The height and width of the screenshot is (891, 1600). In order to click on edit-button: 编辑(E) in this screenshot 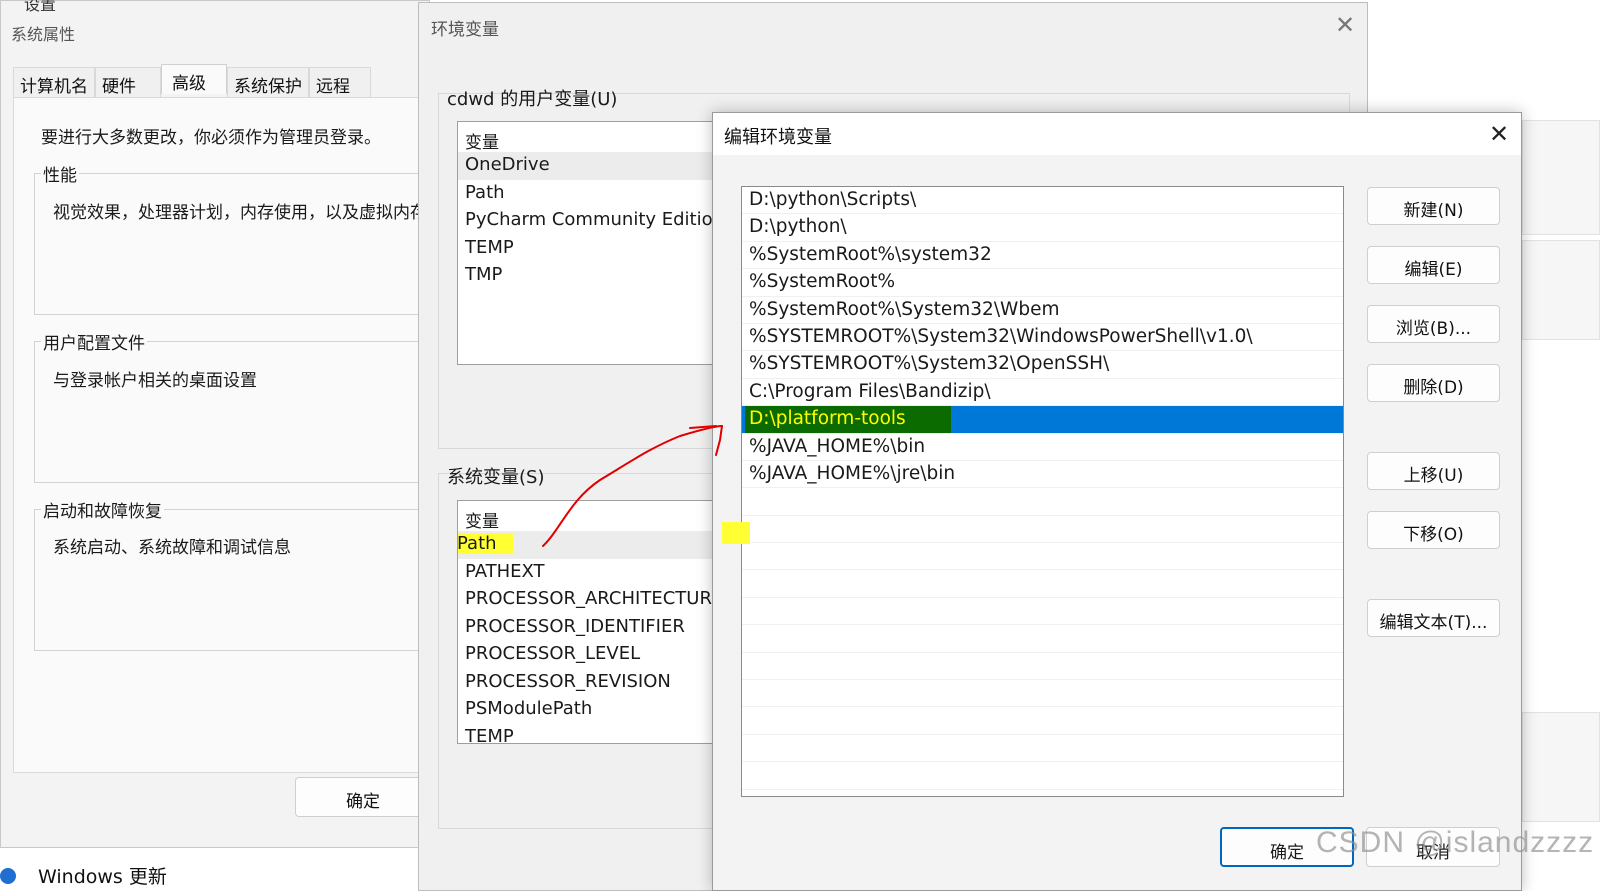, I will do `click(1433, 265)`.